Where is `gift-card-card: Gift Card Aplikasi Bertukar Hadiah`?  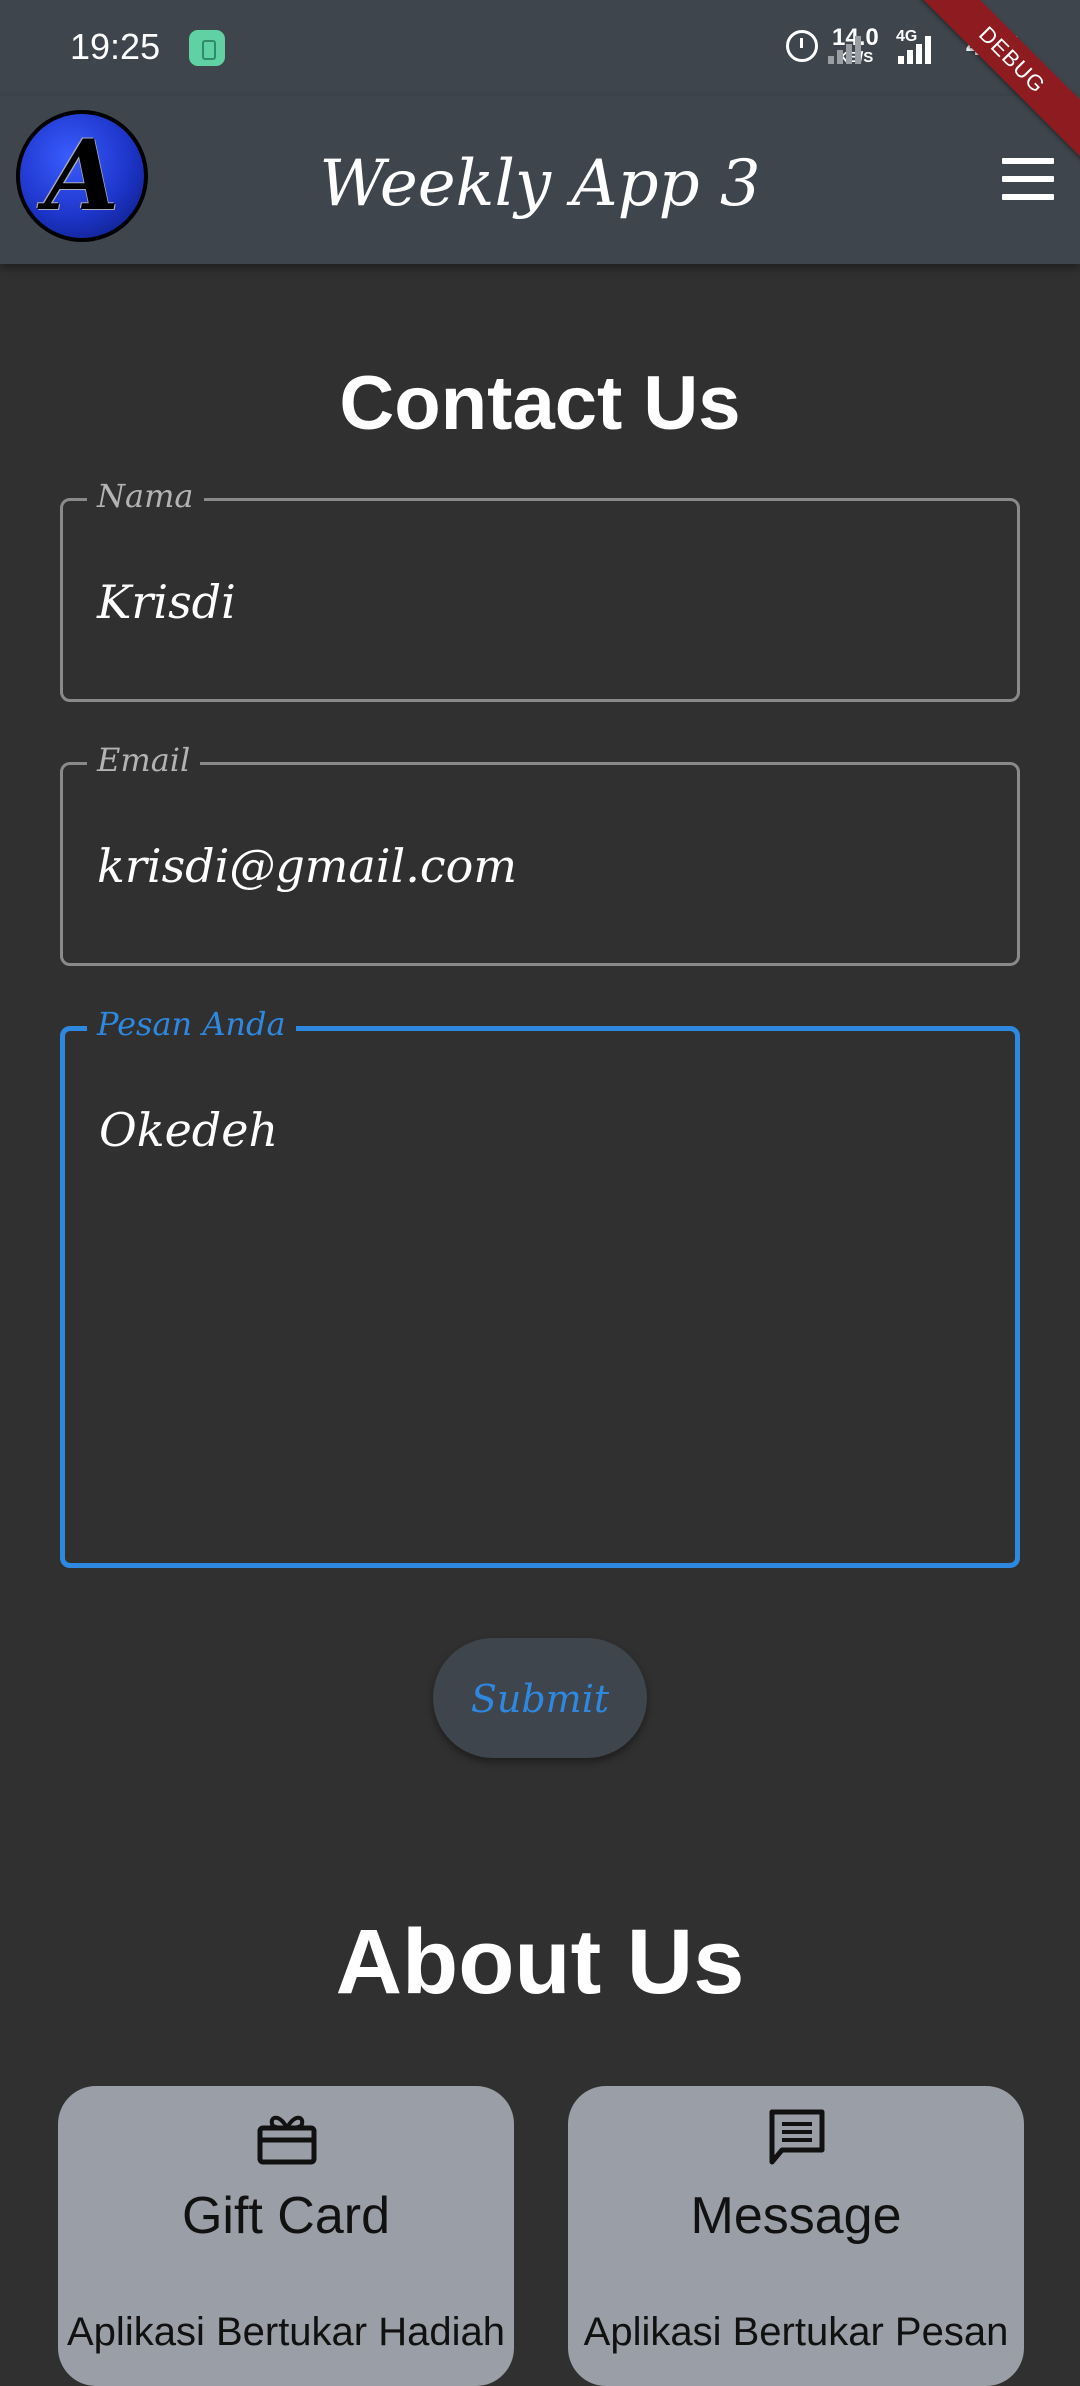 gift-card-card: Gift Card Aplikasi Bertukar Hadiah is located at coordinates (286, 2236).